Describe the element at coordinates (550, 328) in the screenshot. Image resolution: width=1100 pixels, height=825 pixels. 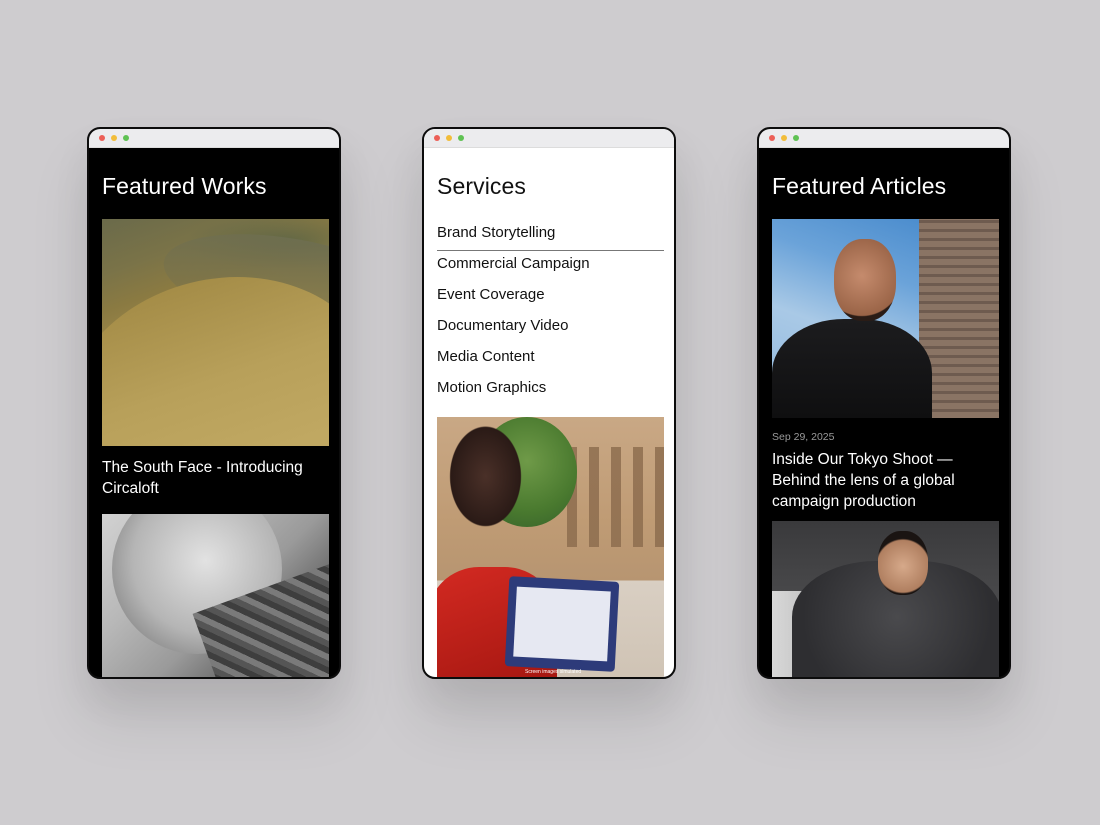
I see `service-item-documentary-video: Documentary Video` at that location.